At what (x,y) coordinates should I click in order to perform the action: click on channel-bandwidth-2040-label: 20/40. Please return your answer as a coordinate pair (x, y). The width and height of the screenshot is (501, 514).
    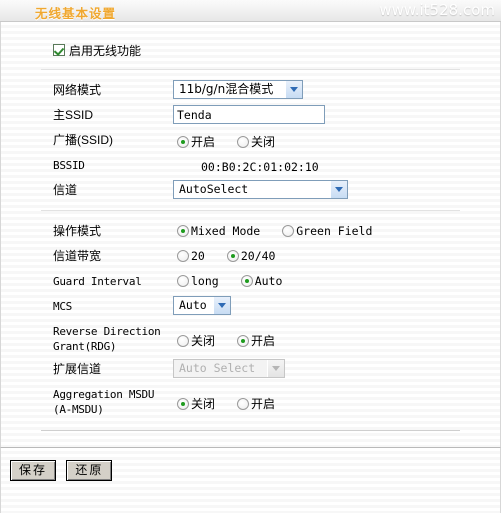
    Looking at the image, I should click on (258, 256).